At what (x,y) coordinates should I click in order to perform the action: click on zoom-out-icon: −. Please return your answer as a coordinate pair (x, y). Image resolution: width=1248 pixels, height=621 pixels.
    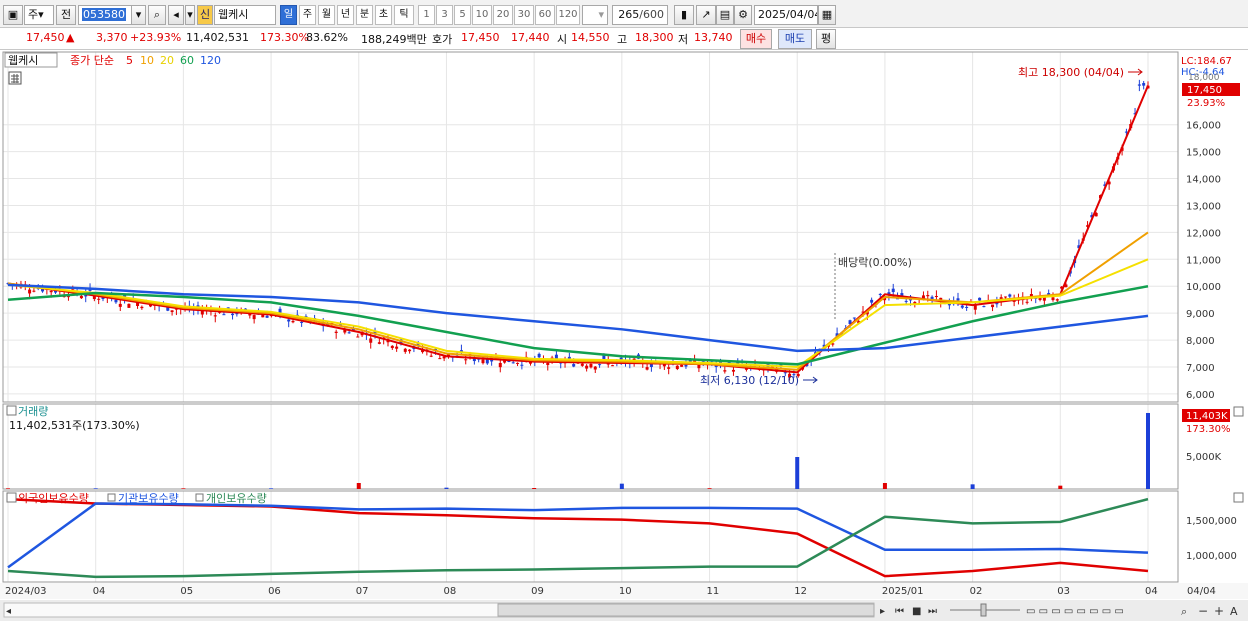
    Looking at the image, I should click on (1203, 611).